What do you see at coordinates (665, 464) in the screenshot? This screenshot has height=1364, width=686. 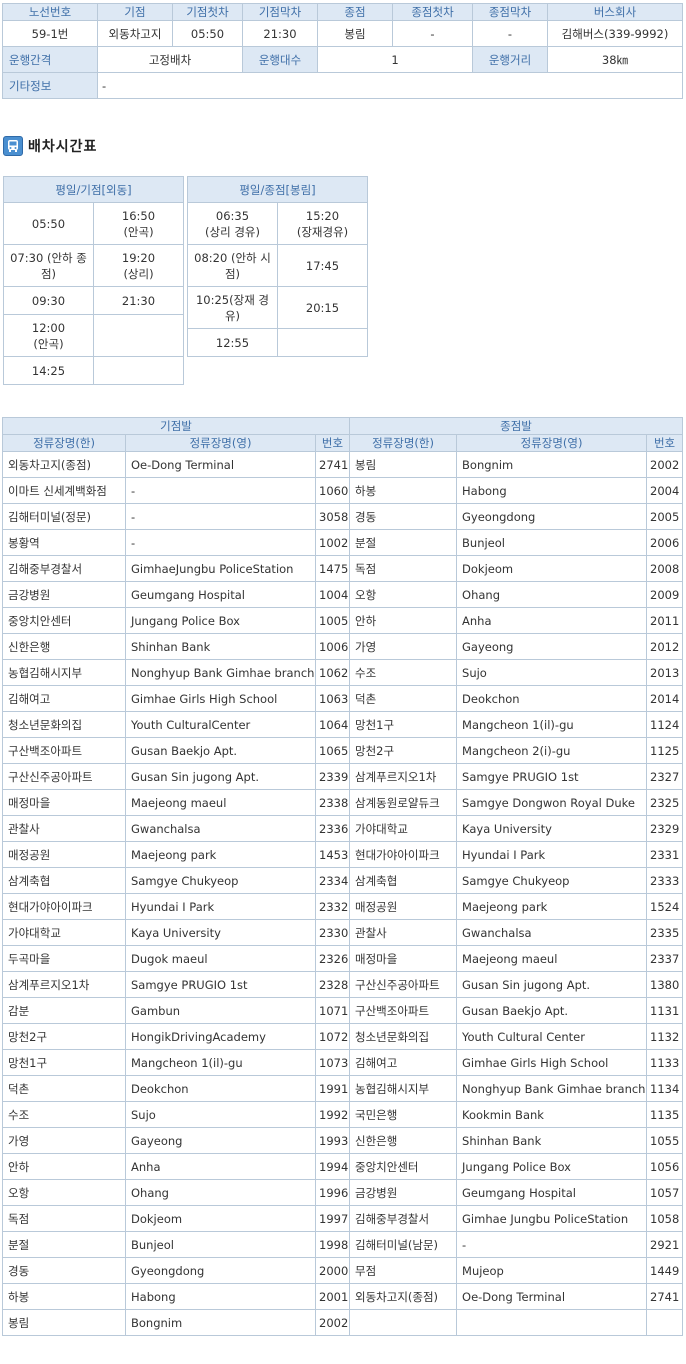 I see `terminus-stop-num: 2002` at bounding box center [665, 464].